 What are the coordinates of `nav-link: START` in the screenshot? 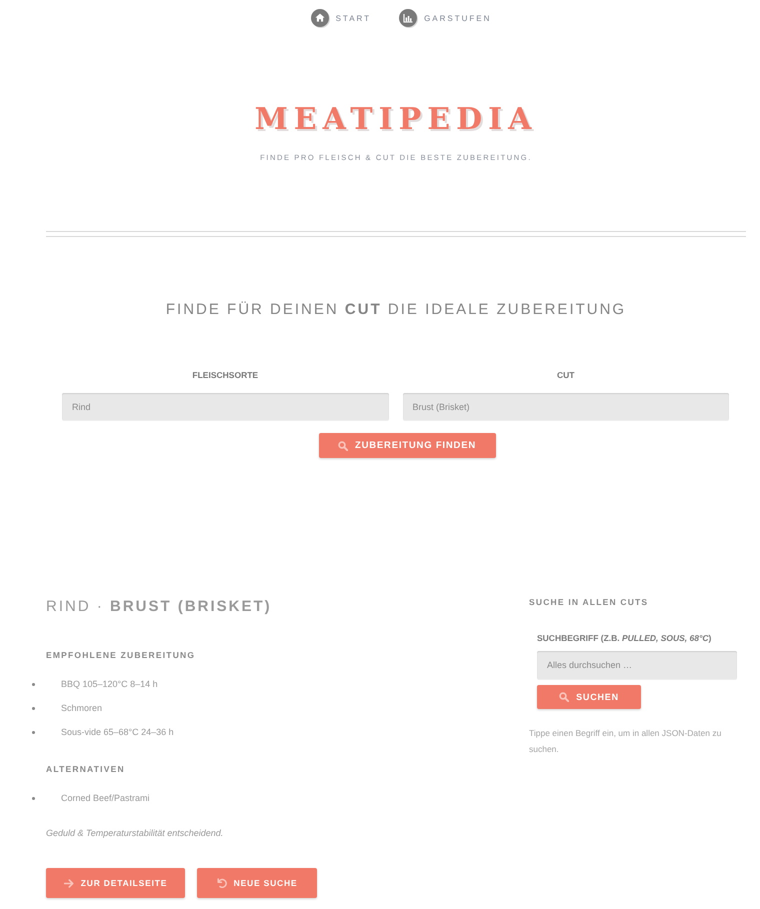 It's located at (341, 18).